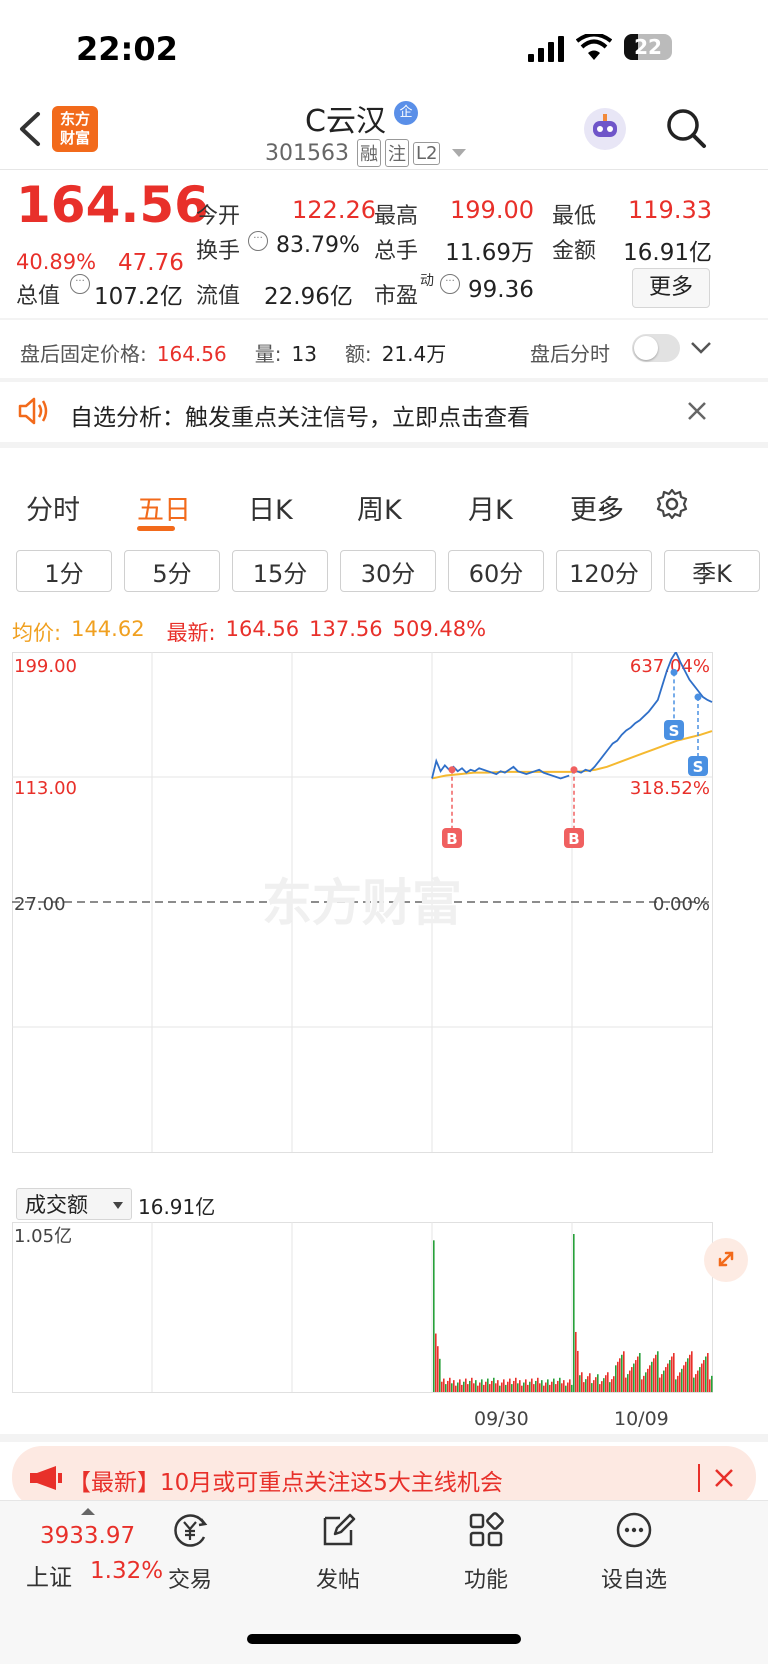 The height and width of the screenshot is (1664, 768). I want to click on pe-info-icon: ···, so click(450, 284).